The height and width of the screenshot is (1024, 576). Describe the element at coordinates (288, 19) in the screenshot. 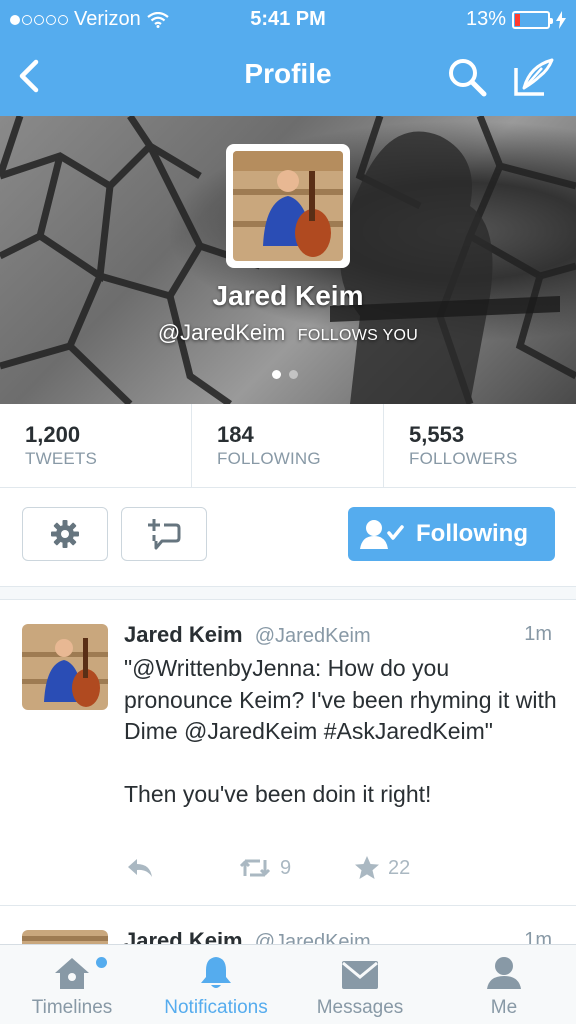

I see `status-bar: Verizon 5:41 PM 13%` at that location.